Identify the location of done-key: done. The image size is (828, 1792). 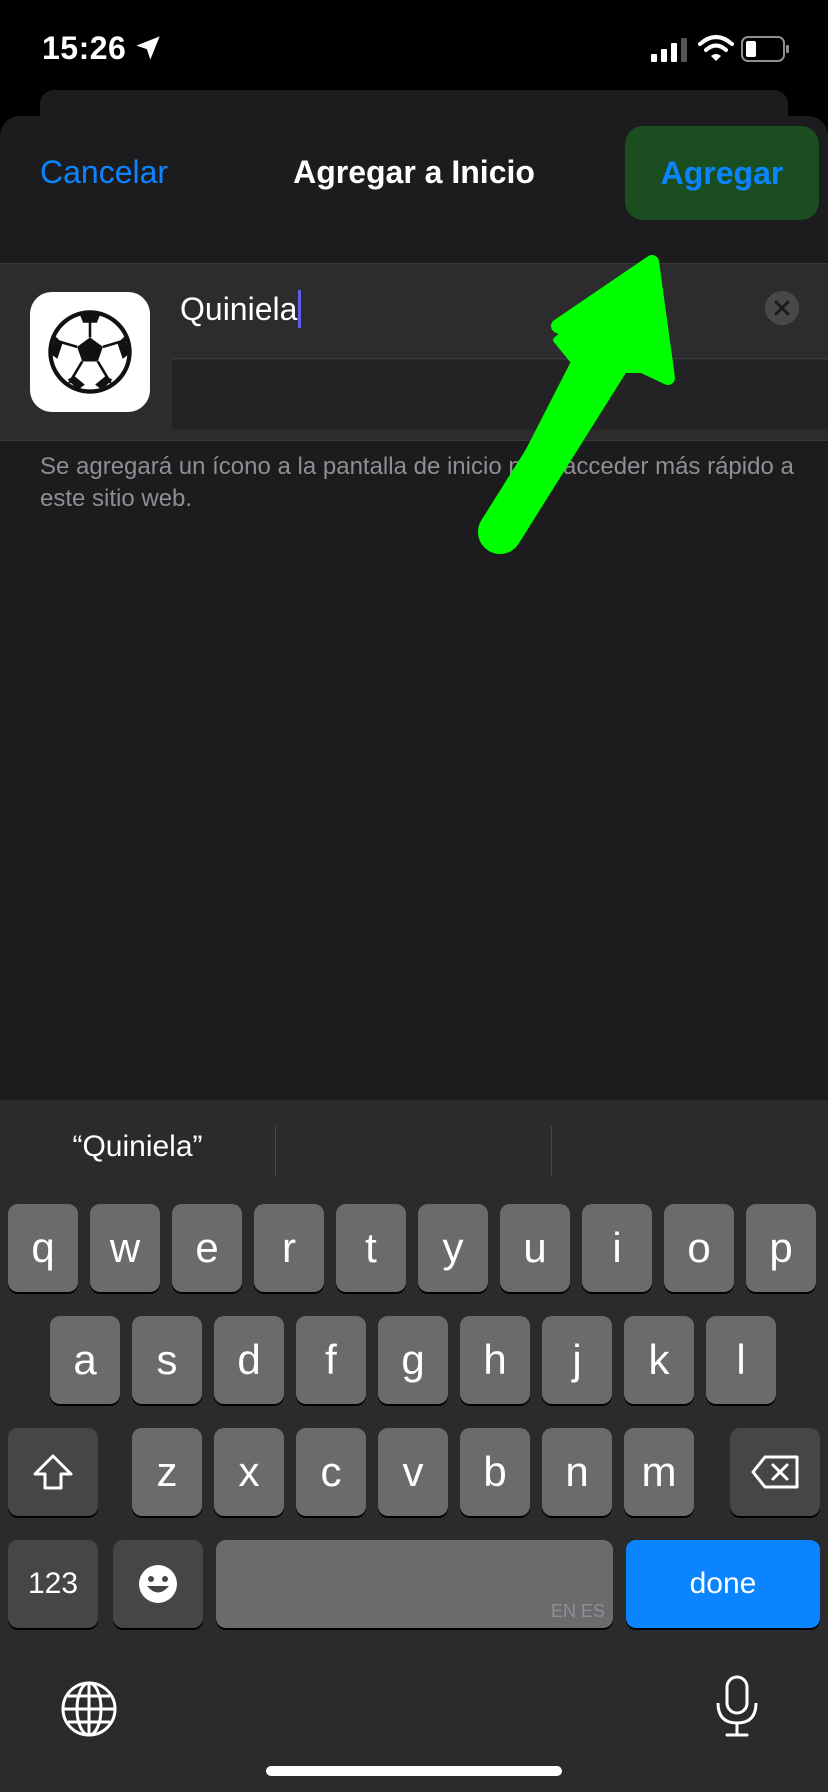
(723, 1584).